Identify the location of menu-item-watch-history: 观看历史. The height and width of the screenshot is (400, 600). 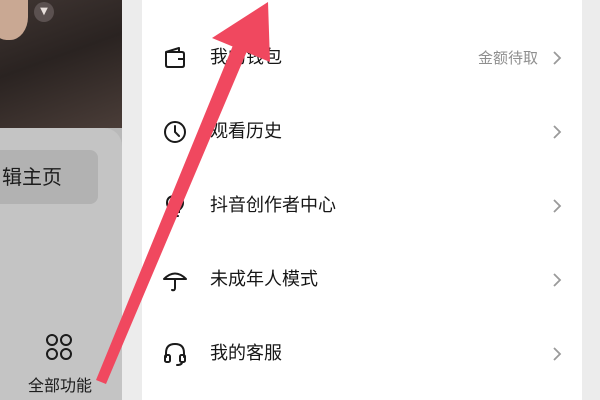
(362, 132).